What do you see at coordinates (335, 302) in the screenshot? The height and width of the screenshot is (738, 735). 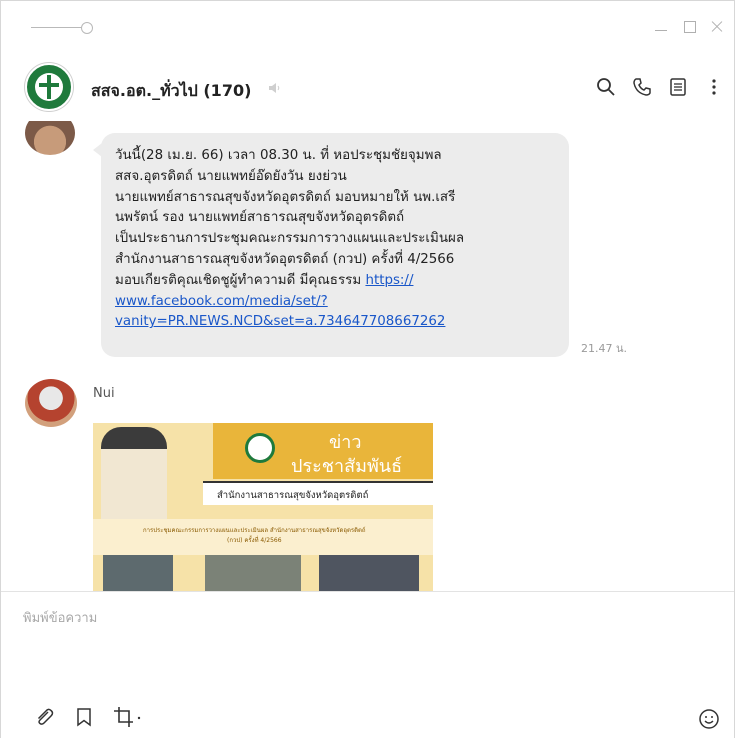 I see `message-link-line: www.facebook.com/media/set/?` at bounding box center [335, 302].